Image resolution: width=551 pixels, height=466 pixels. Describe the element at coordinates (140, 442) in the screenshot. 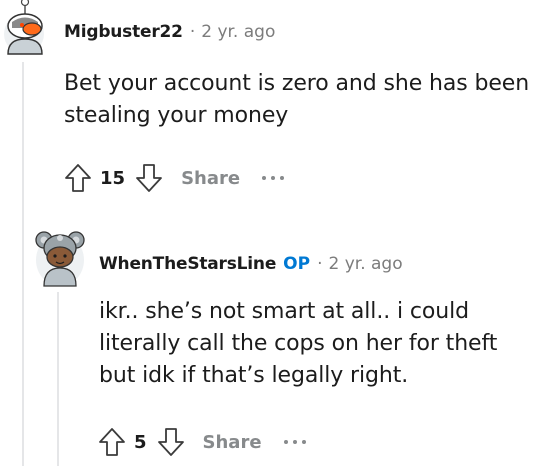

I see `vote-count: 5` at that location.